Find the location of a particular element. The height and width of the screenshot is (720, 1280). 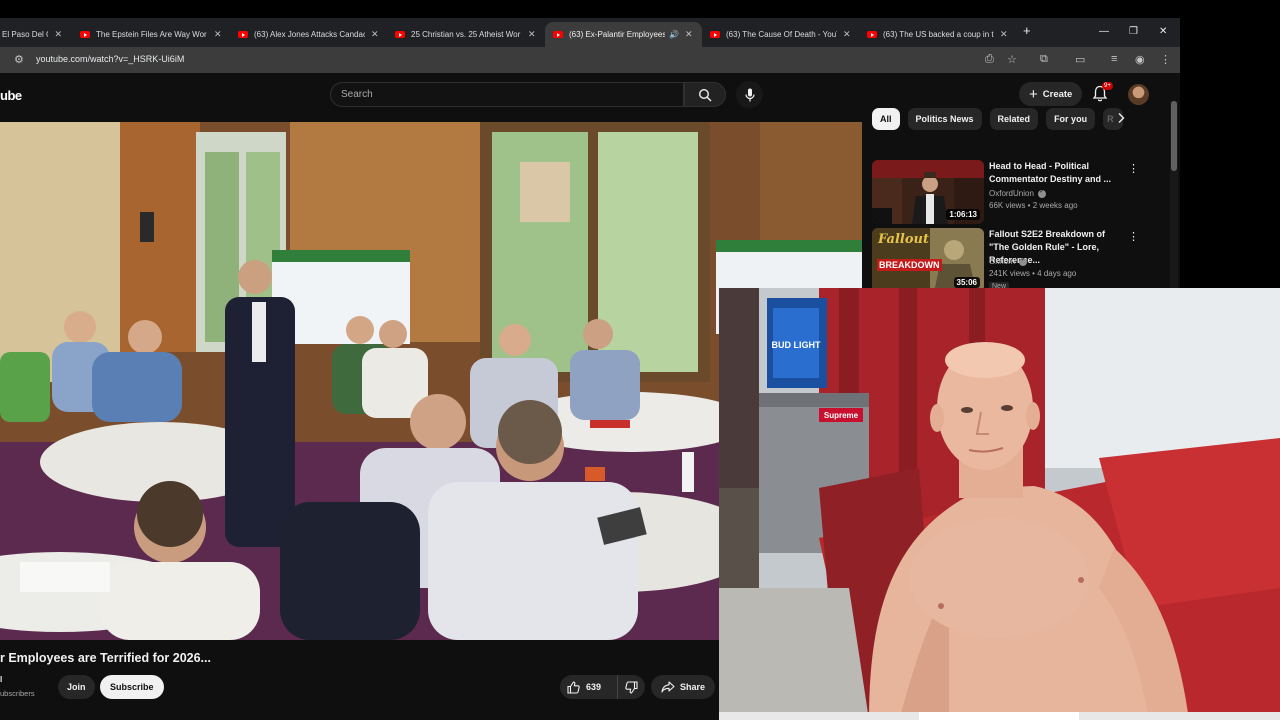

url-field: youtube.com/watch?v=_HSRK-Ui6iM is located at coordinates (110, 59).